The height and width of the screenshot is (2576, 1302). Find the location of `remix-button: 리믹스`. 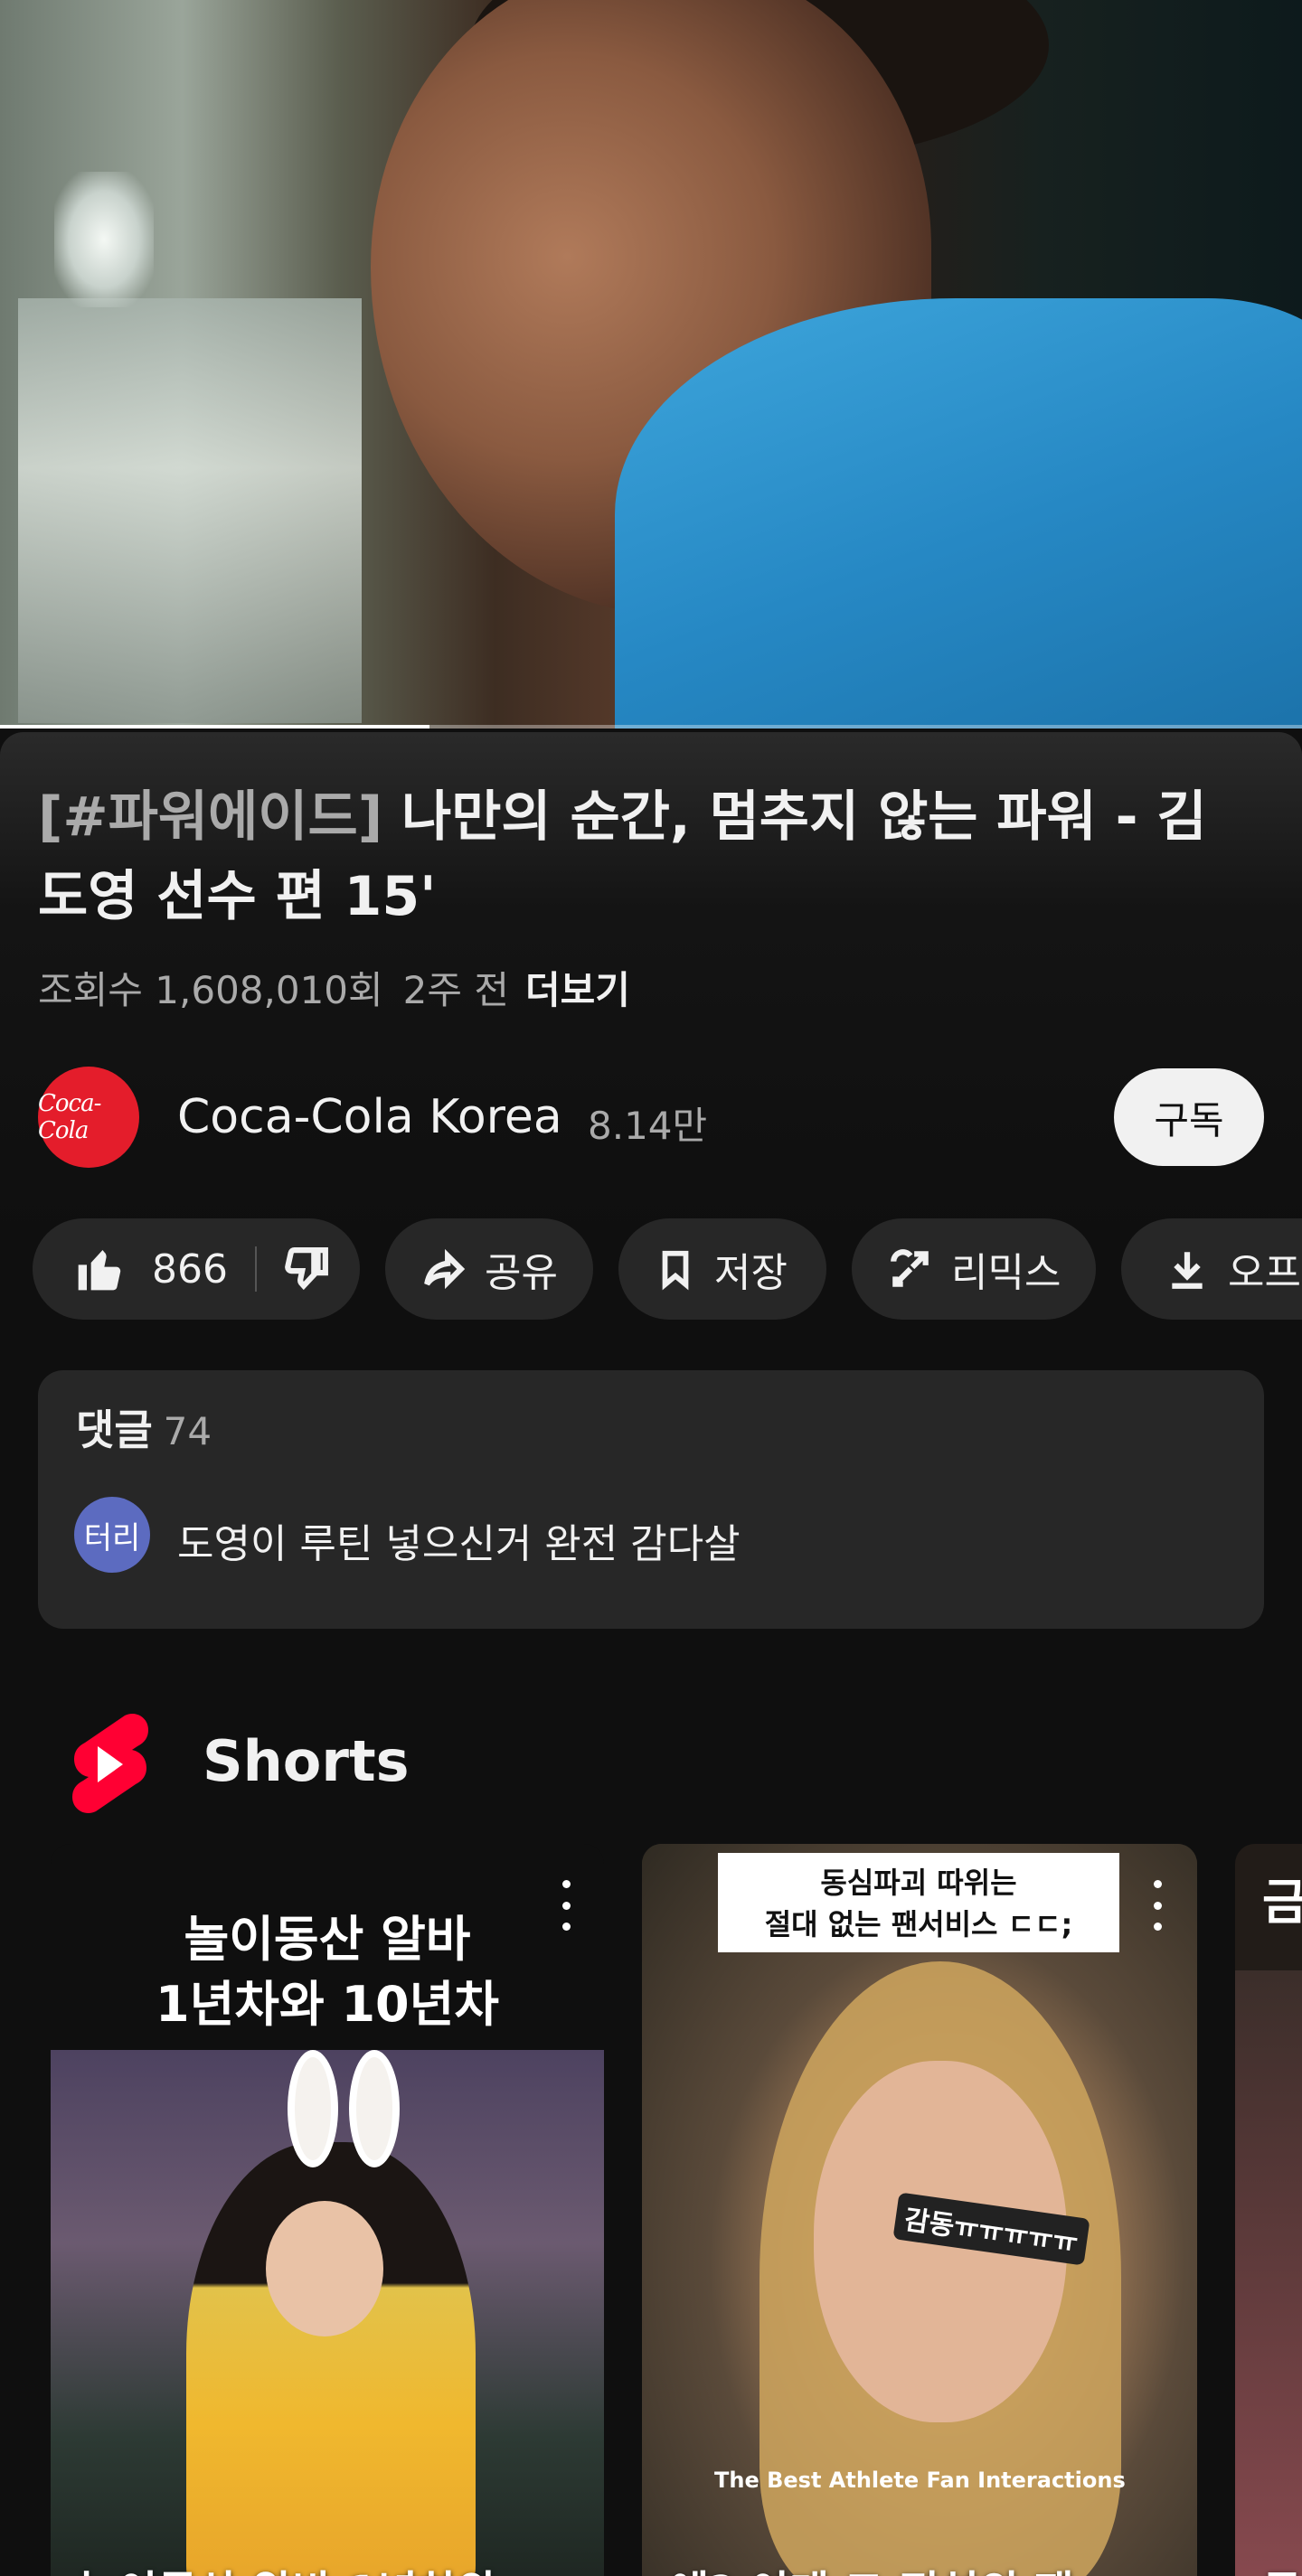

remix-button: 리믹스 is located at coordinates (974, 1269).